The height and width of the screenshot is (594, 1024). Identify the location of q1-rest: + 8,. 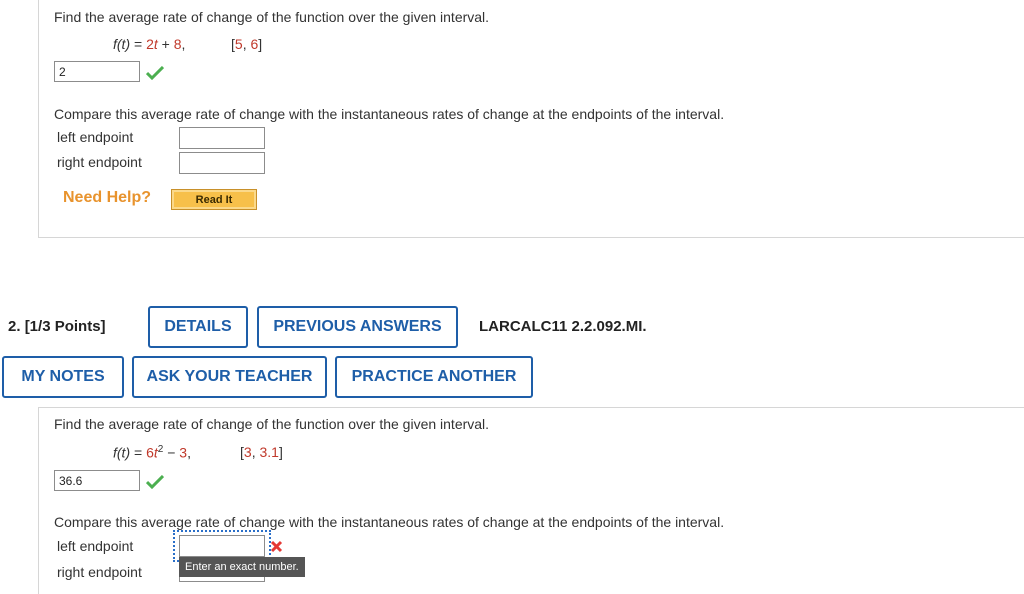
(171, 44).